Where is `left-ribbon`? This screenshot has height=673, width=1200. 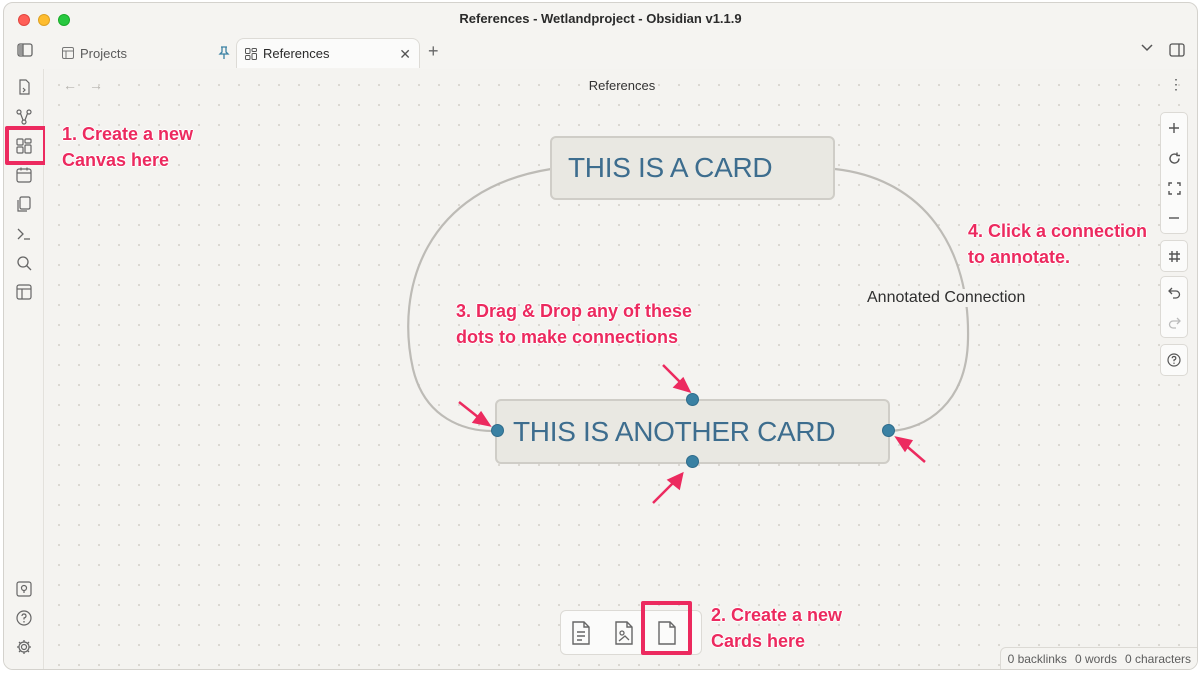
left-ribbon is located at coordinates (25, 369).